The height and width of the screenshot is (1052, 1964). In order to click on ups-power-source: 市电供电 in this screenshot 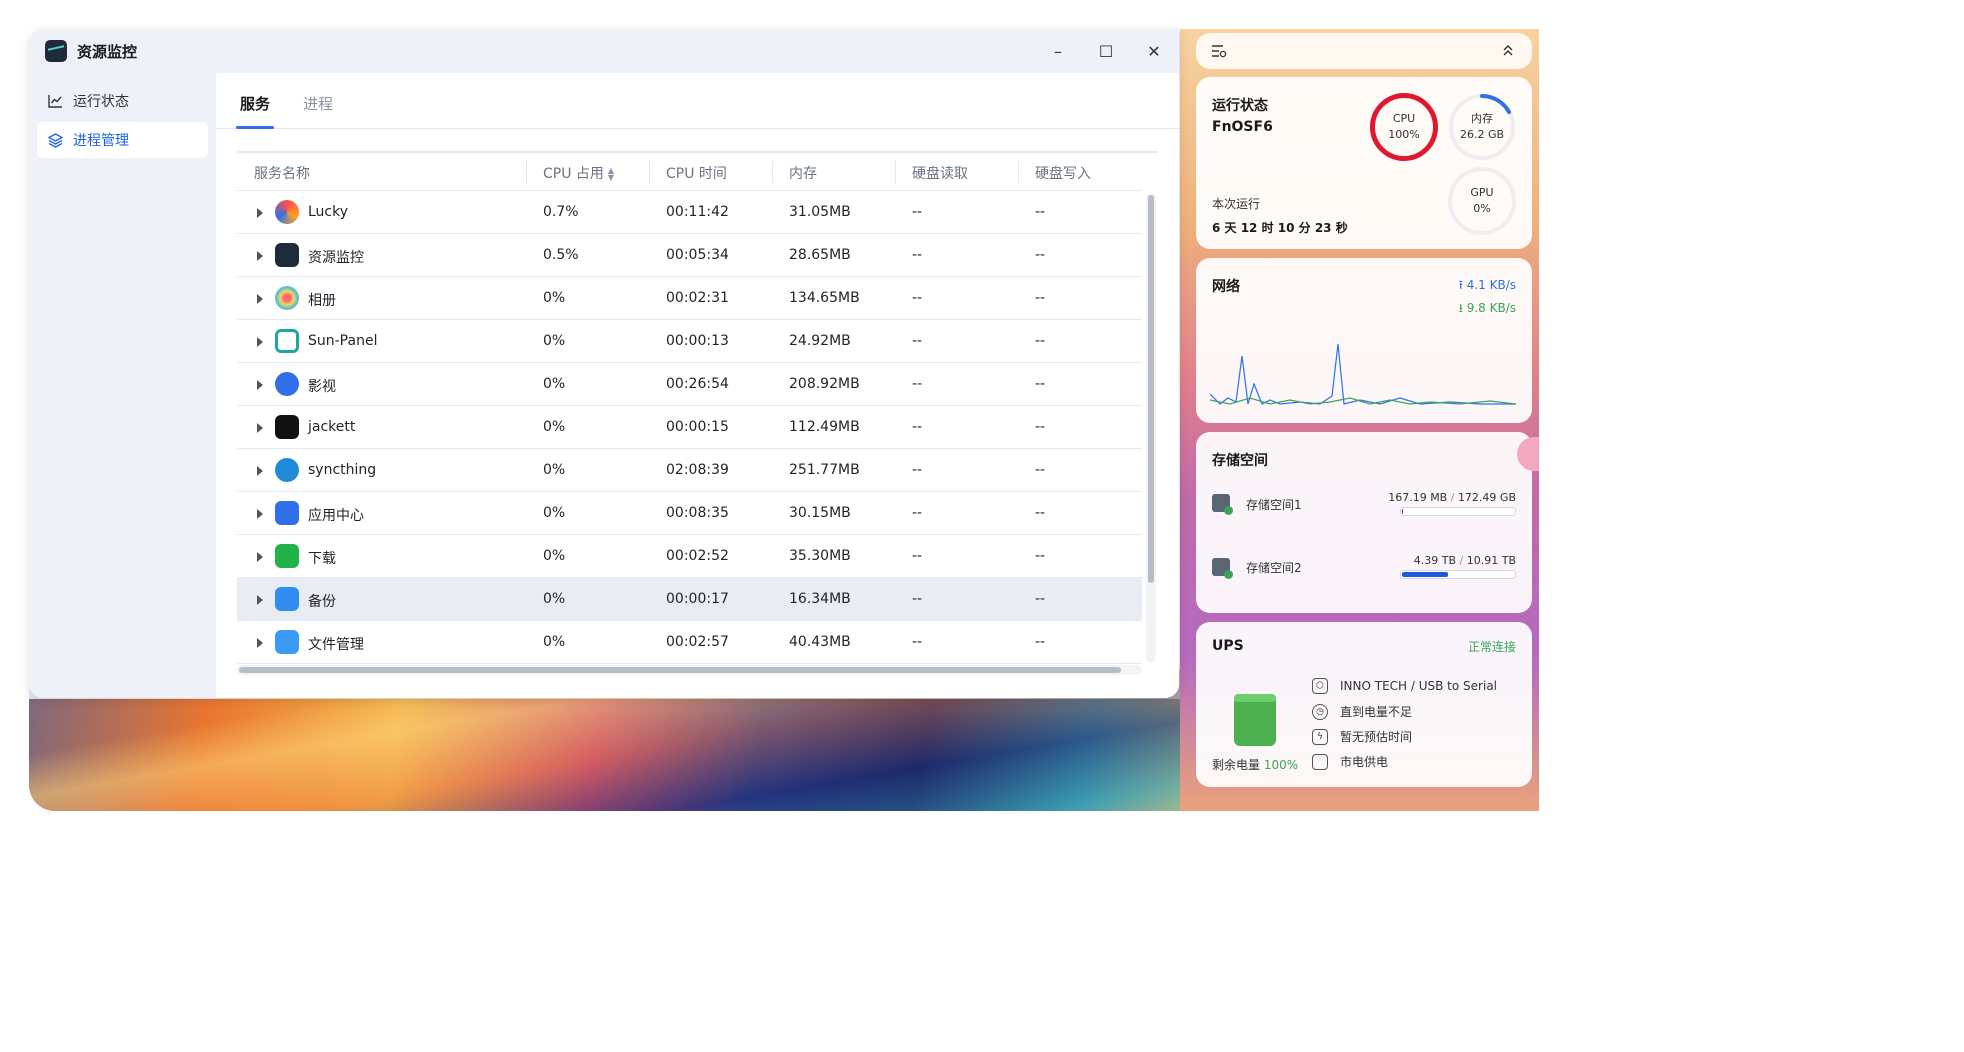, I will do `click(1350, 761)`.